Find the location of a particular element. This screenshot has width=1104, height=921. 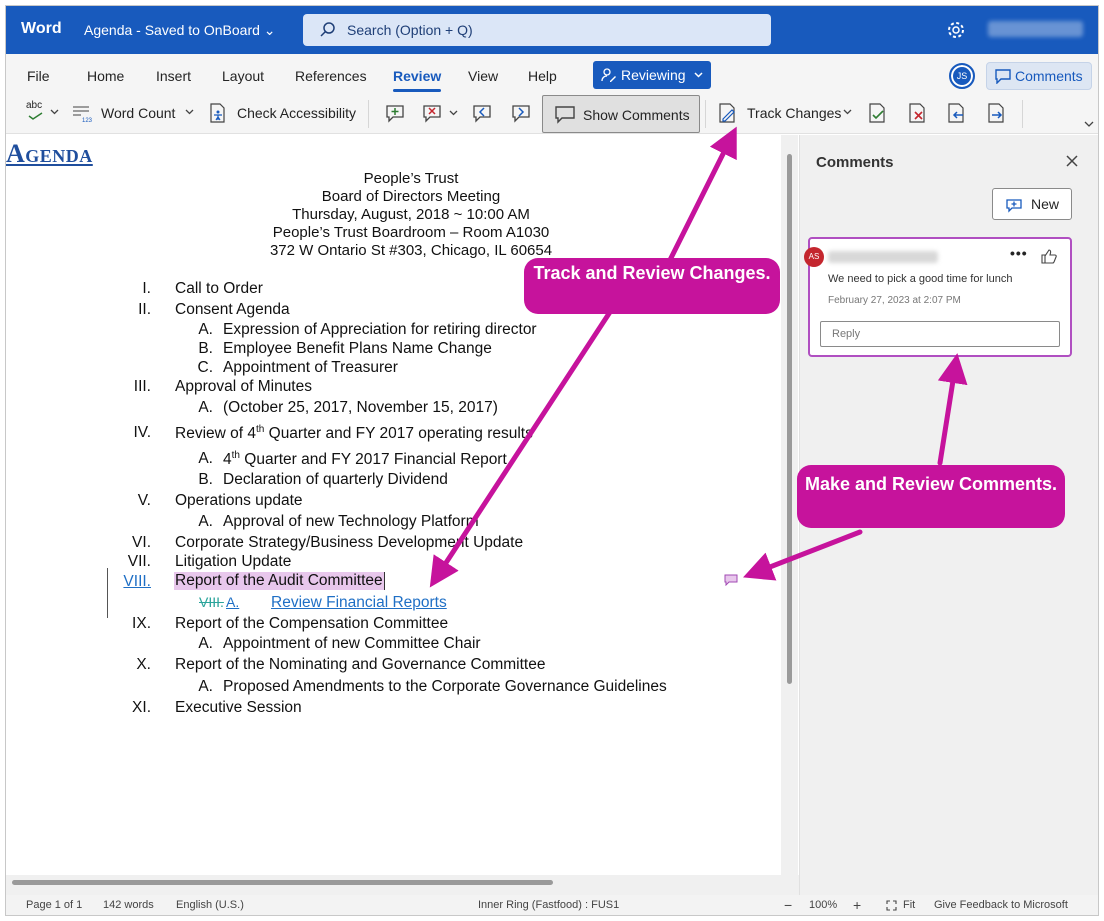

tab-insert: Insert is located at coordinates (173, 76).